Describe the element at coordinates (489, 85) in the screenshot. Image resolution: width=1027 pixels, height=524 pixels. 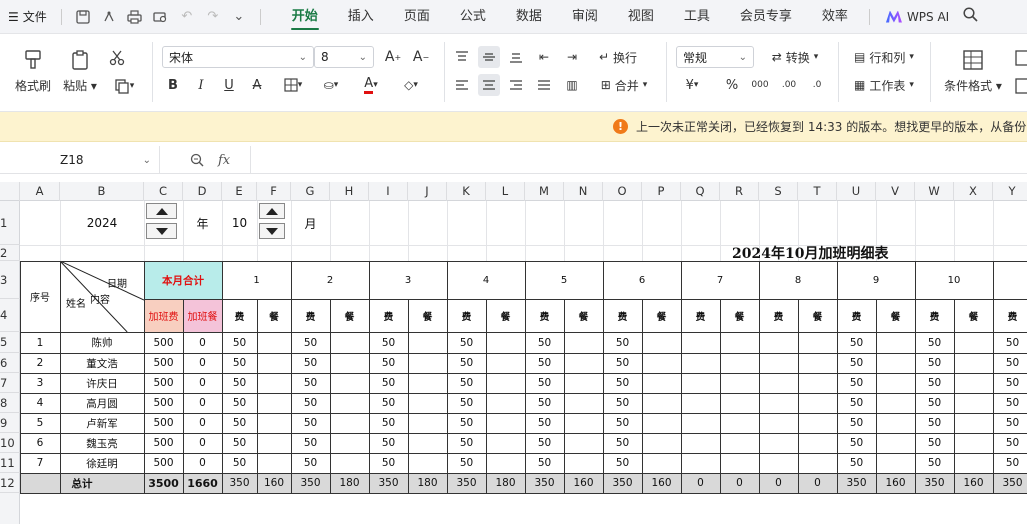
I see `align-center-icon` at that location.